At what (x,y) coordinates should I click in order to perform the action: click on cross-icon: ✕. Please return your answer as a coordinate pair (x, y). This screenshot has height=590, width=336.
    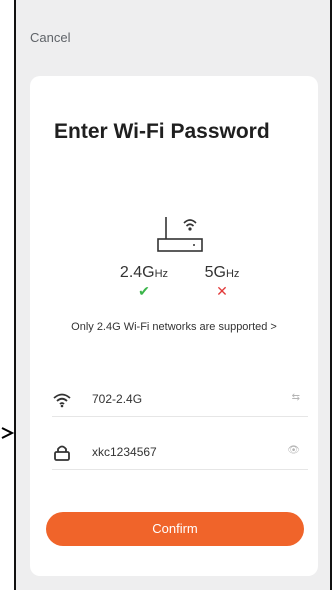
    Looking at the image, I should click on (222, 291).